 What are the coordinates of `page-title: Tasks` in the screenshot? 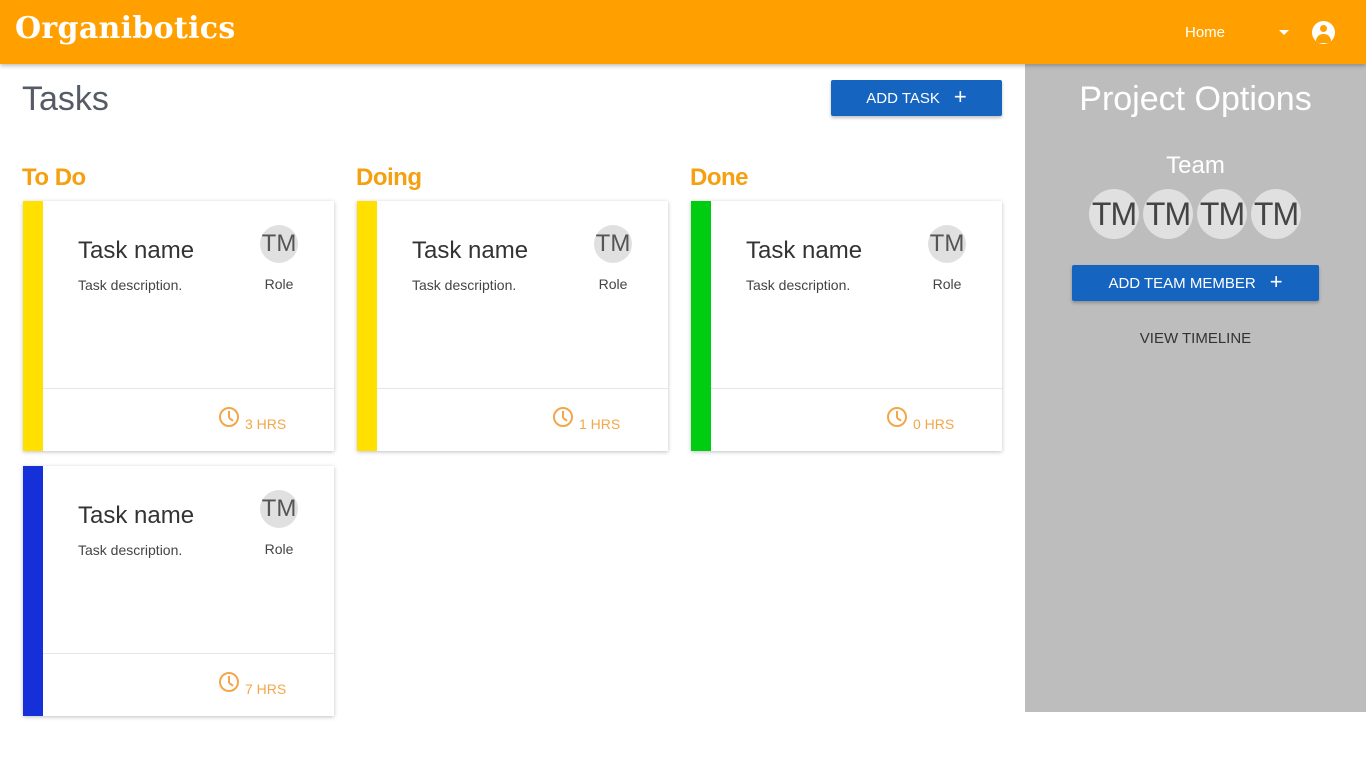 It's located at (65, 99).